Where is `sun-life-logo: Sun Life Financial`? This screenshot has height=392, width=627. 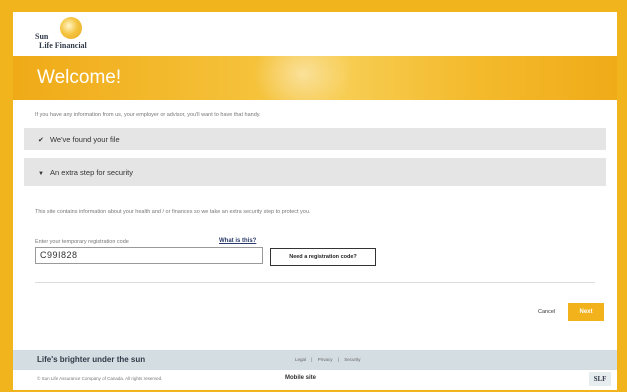
sun-life-logo: Sun Life Financial is located at coordinates (95, 35).